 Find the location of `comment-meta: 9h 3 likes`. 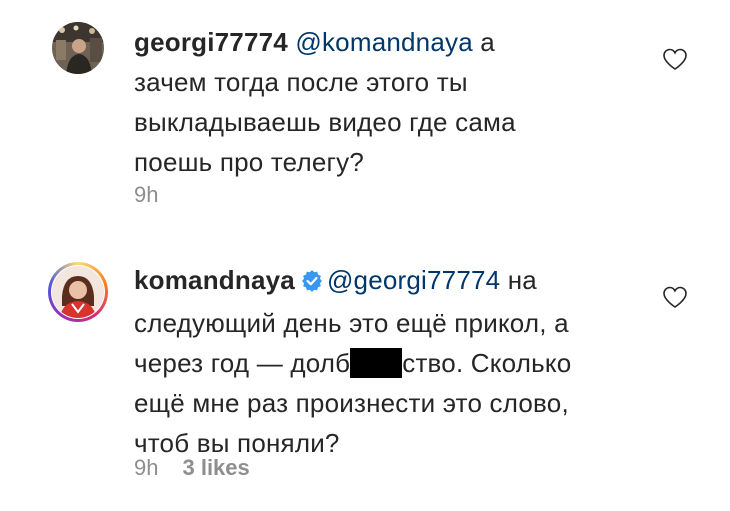

comment-meta: 9h 3 likes is located at coordinates (192, 468).